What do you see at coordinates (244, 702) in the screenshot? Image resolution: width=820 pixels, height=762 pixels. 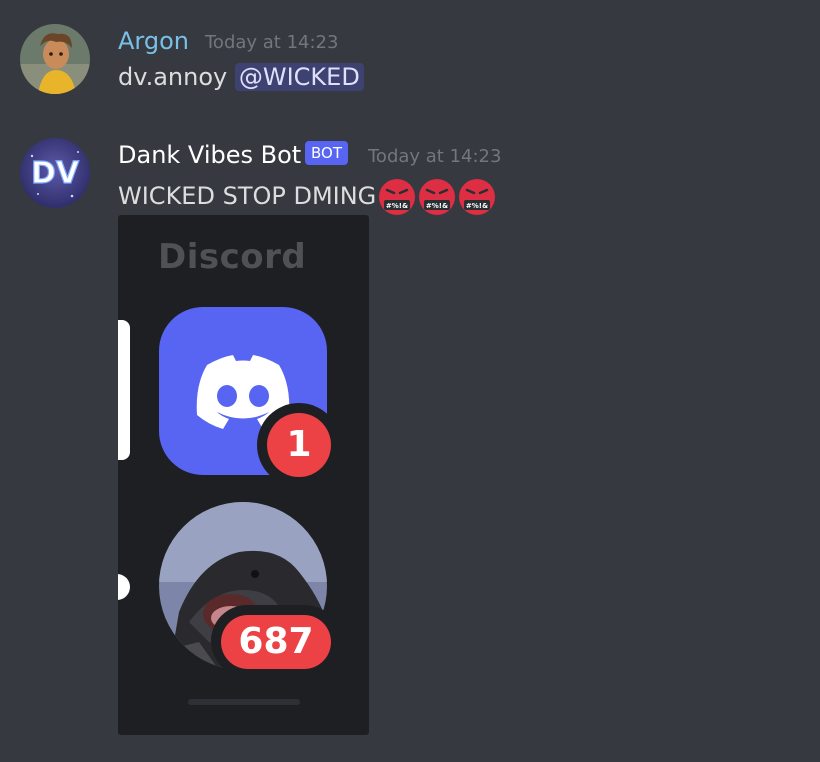 I see `home-indicator` at bounding box center [244, 702].